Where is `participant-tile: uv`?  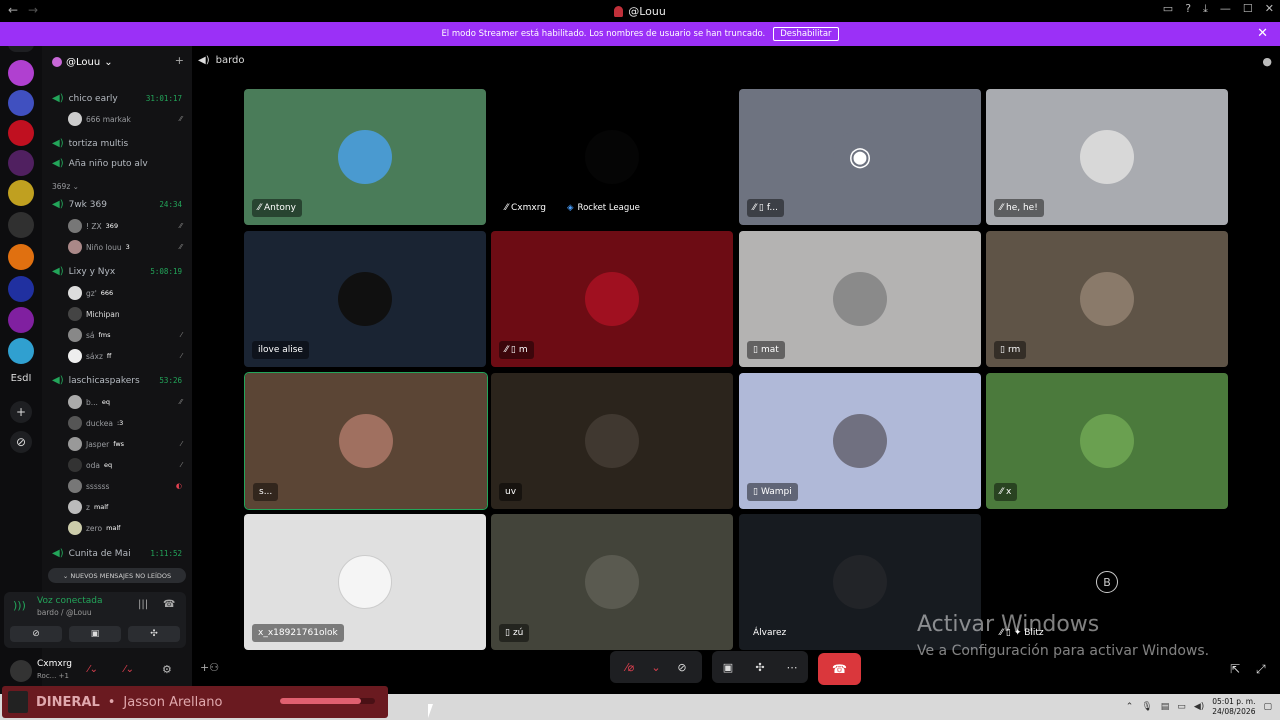 participant-tile: uv is located at coordinates (612, 441).